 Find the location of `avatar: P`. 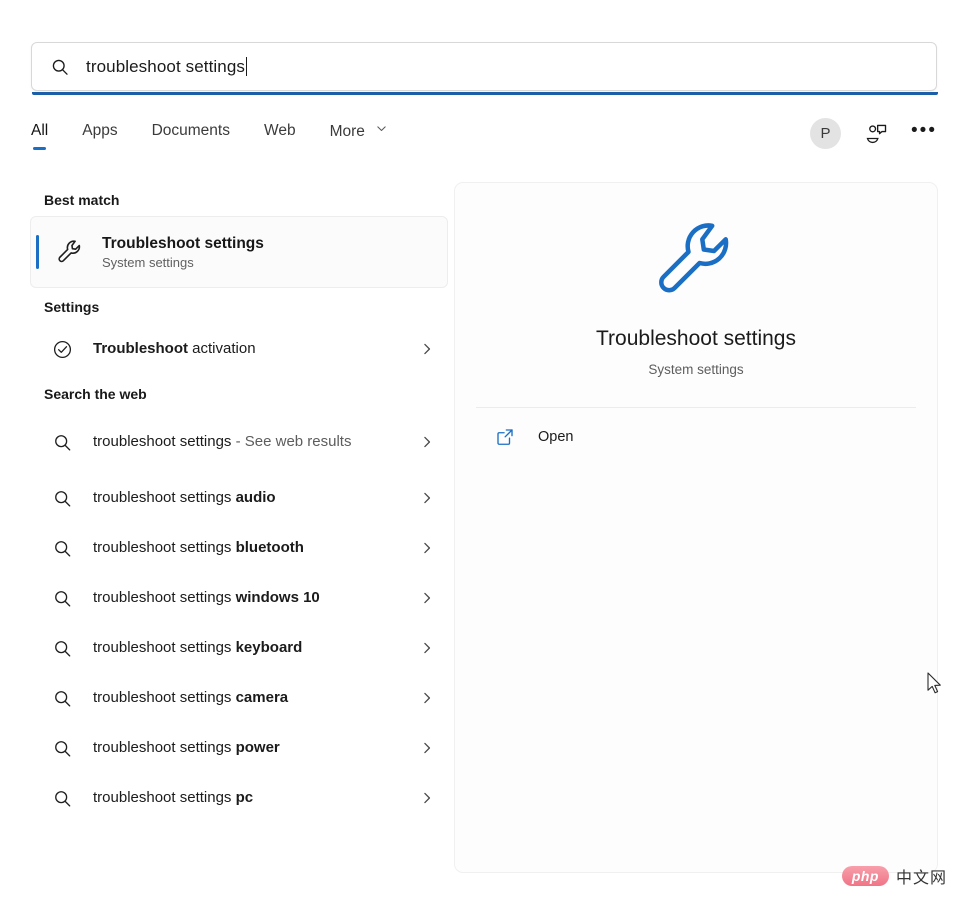

avatar: P is located at coordinates (826, 133).